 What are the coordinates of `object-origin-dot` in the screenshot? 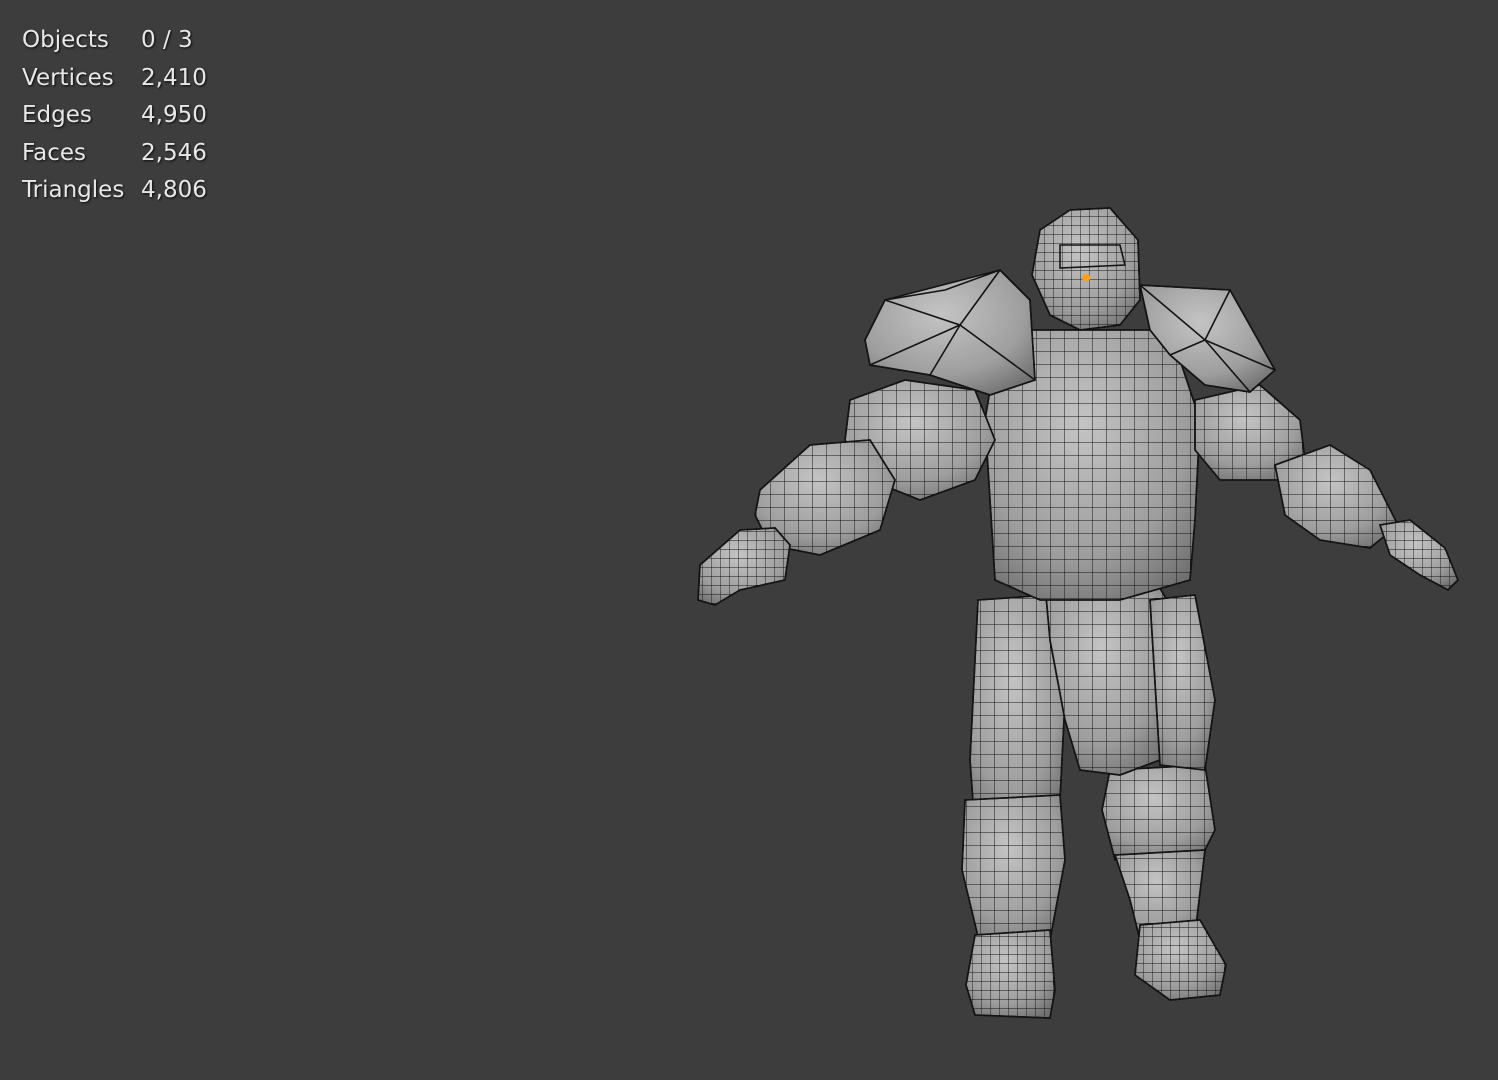 It's located at (1086, 278).